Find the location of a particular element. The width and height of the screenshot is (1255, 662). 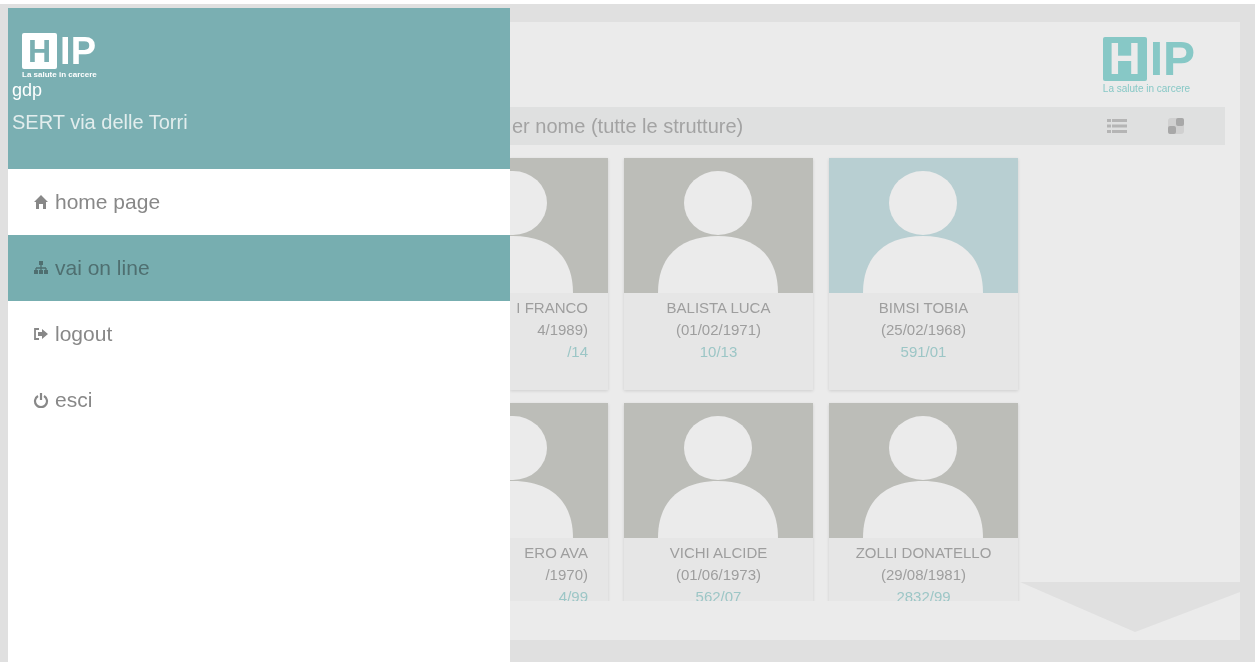

list-view-icon is located at coordinates (1117, 126).